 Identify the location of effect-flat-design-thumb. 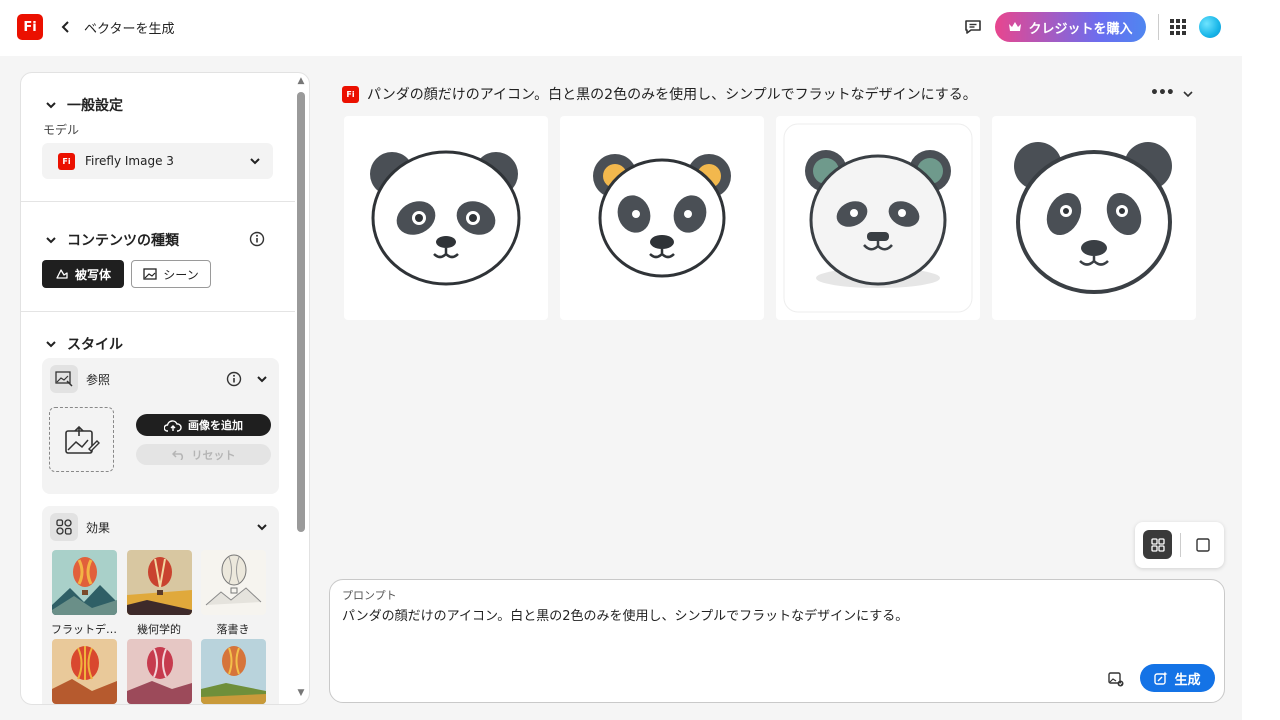
(84, 582).